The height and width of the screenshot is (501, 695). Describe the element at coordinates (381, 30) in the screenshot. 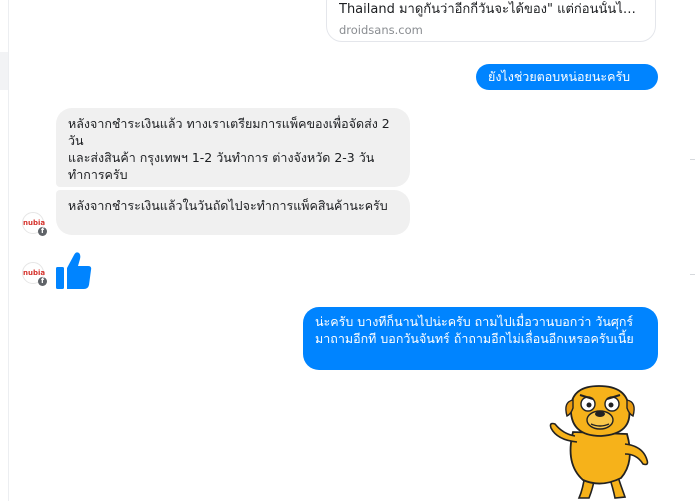

I see `link-preview-domain: droidsans.com` at that location.